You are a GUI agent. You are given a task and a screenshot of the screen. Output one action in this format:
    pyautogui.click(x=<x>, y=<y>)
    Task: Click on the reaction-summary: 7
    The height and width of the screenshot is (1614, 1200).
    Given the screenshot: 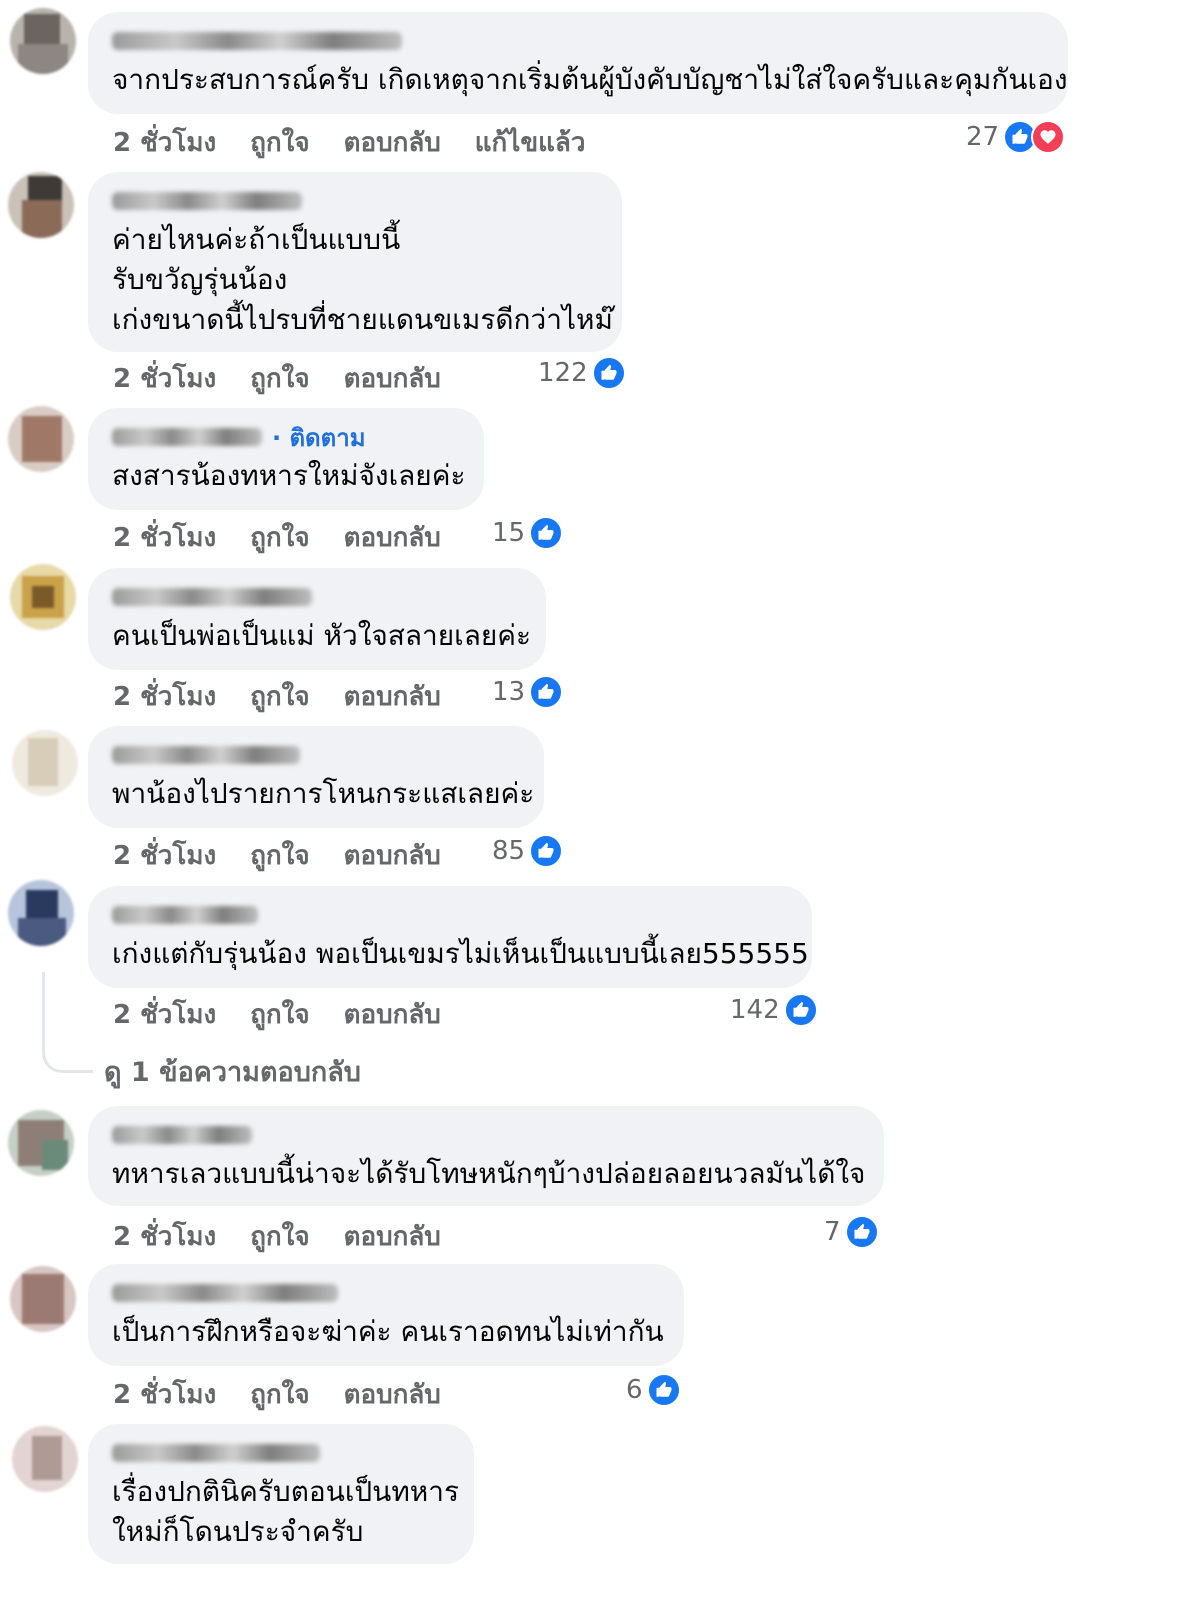 What is the action you would take?
    pyautogui.click(x=851, y=1232)
    